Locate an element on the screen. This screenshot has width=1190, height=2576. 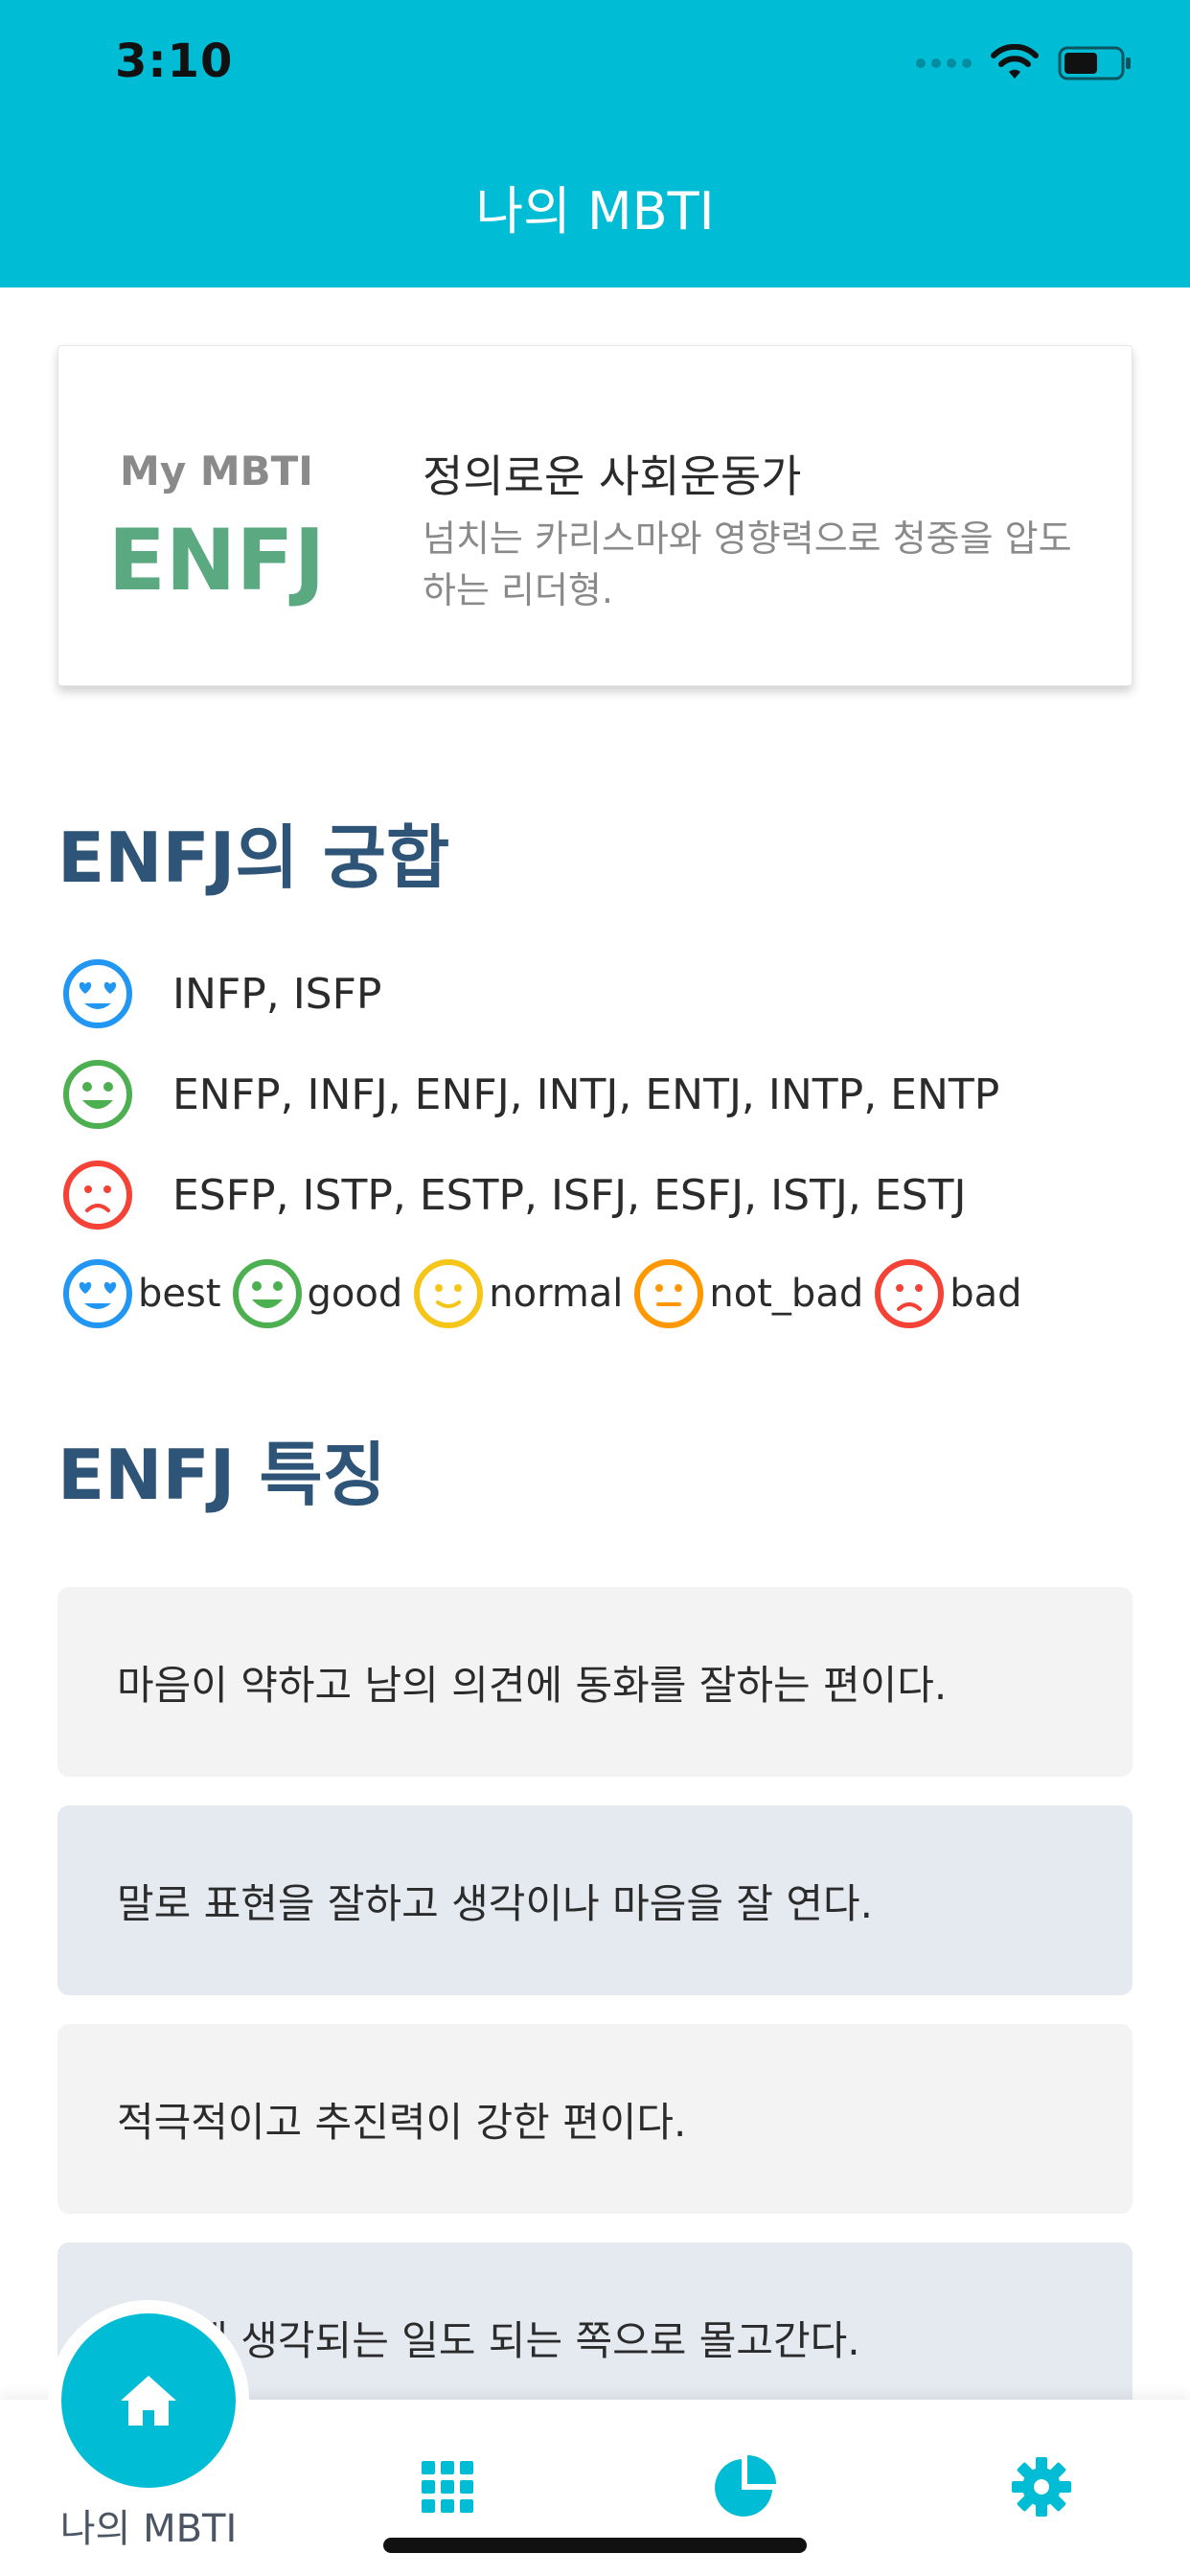
battery-icon is located at coordinates (1095, 63).